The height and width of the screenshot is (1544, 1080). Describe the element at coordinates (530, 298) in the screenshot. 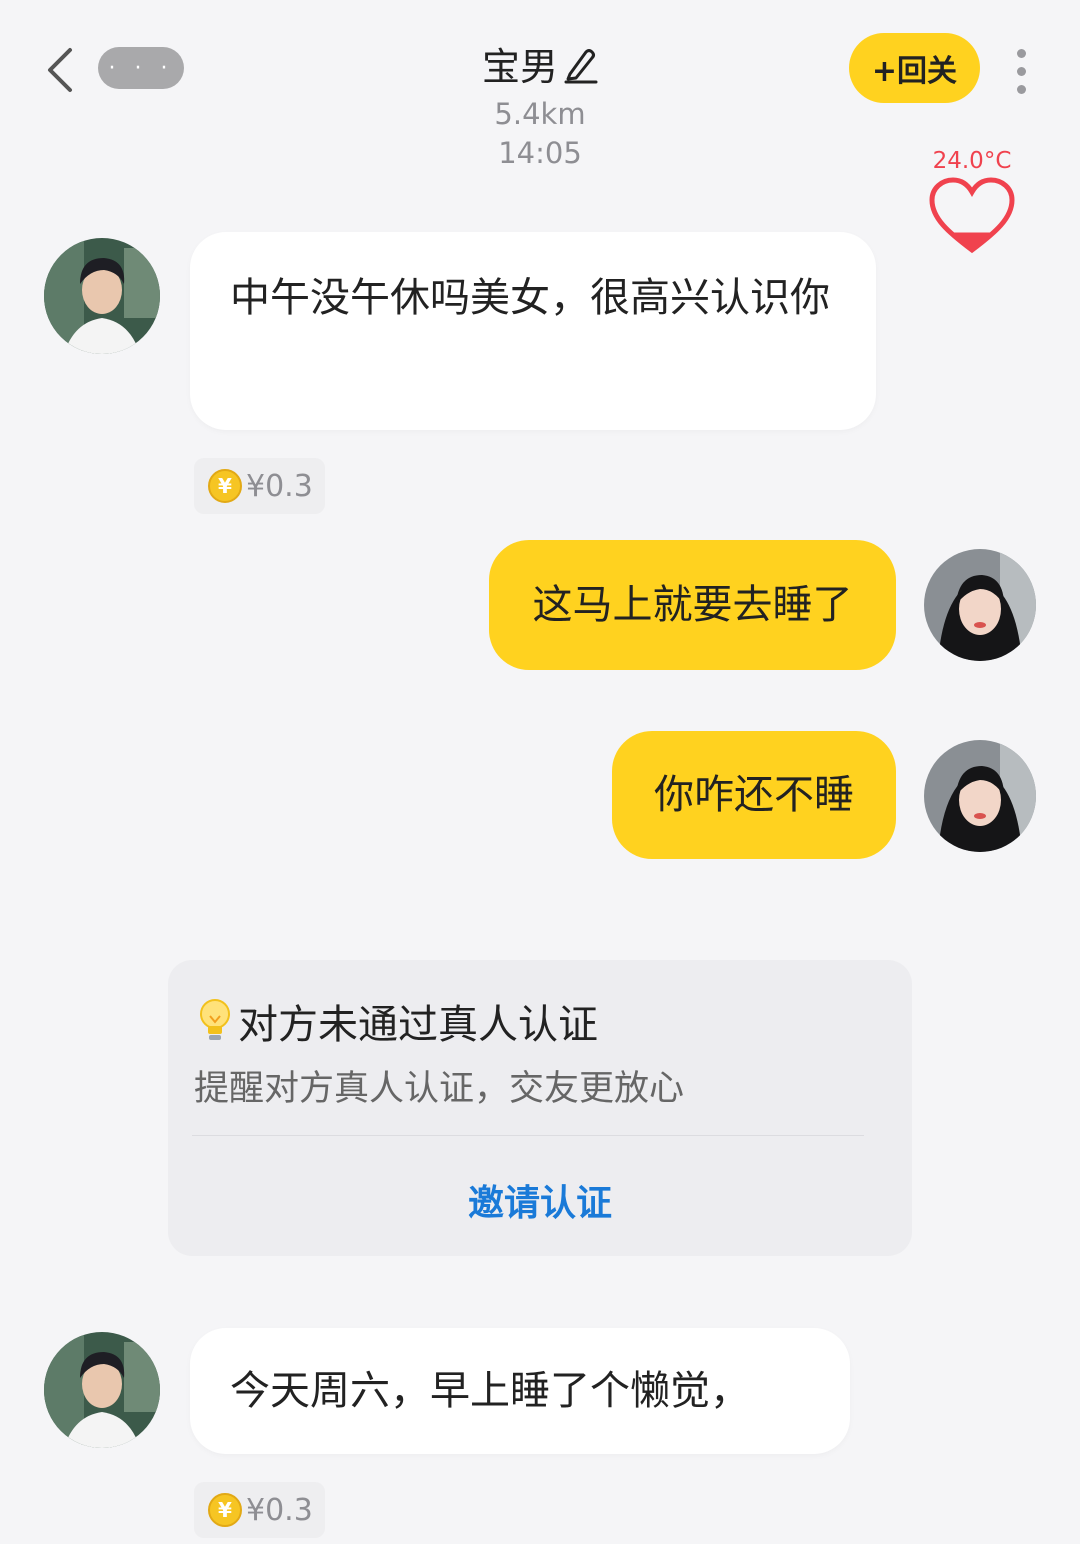

I see `message-text: 中午没午休吗美女，很高兴认识你` at that location.